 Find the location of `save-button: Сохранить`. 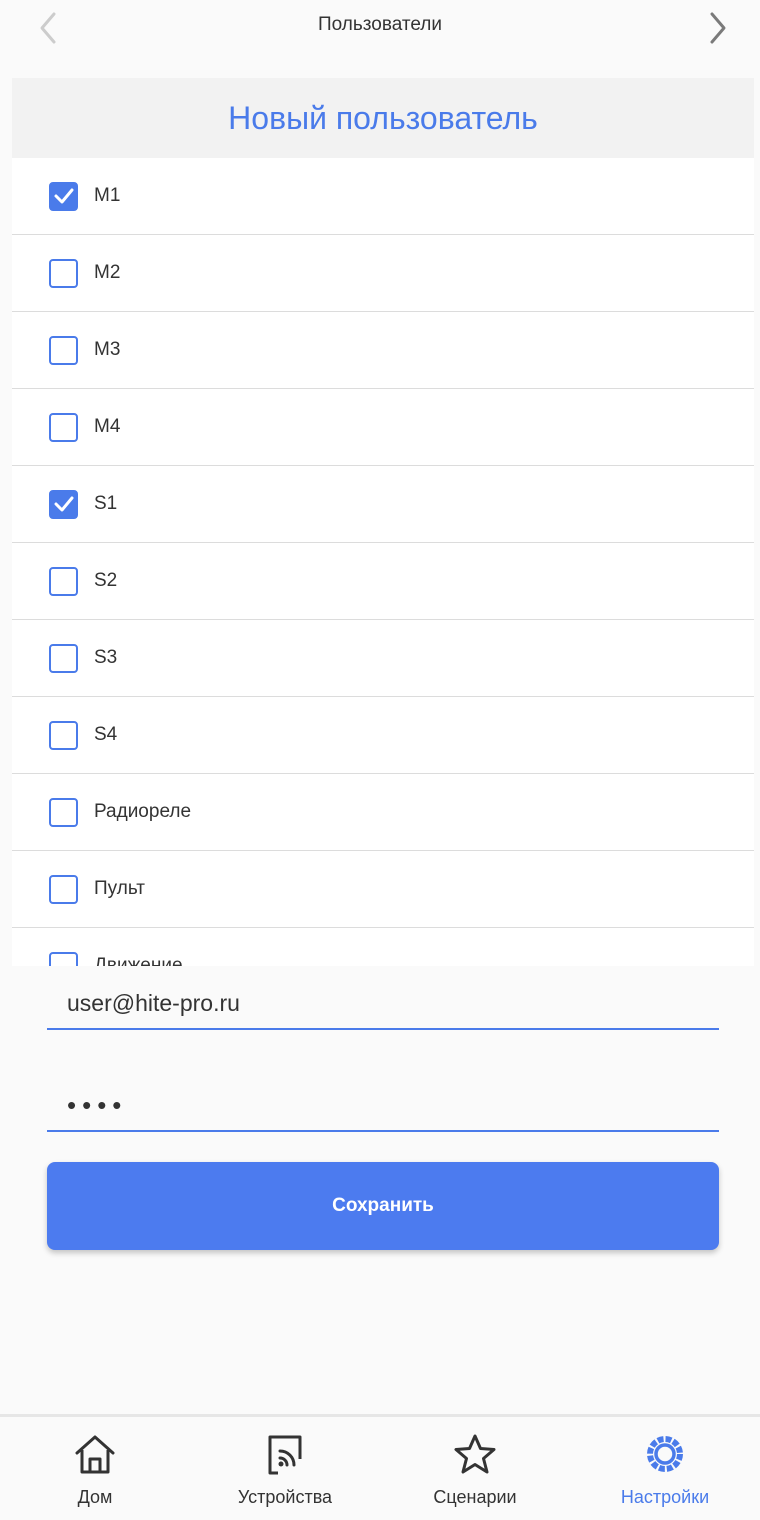

save-button: Сохранить is located at coordinates (383, 1206).